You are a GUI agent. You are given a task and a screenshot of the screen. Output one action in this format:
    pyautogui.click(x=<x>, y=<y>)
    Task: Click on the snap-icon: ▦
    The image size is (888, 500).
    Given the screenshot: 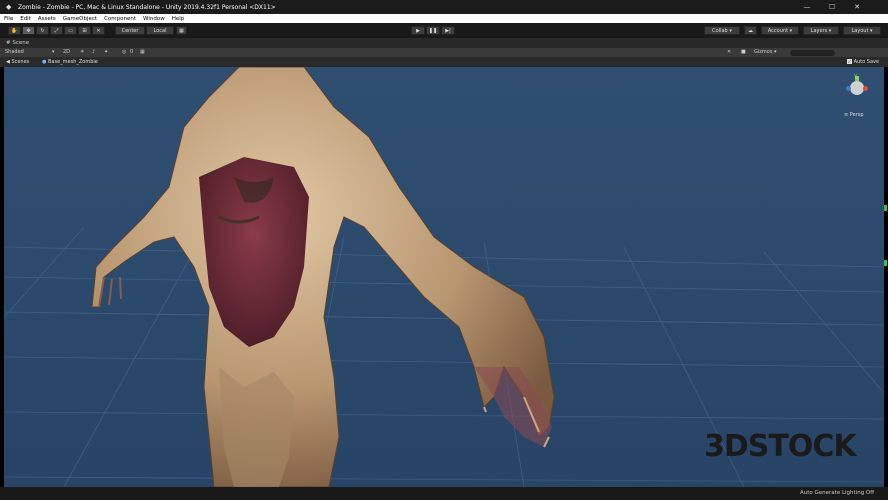 What is the action you would take?
    pyautogui.click(x=181, y=30)
    